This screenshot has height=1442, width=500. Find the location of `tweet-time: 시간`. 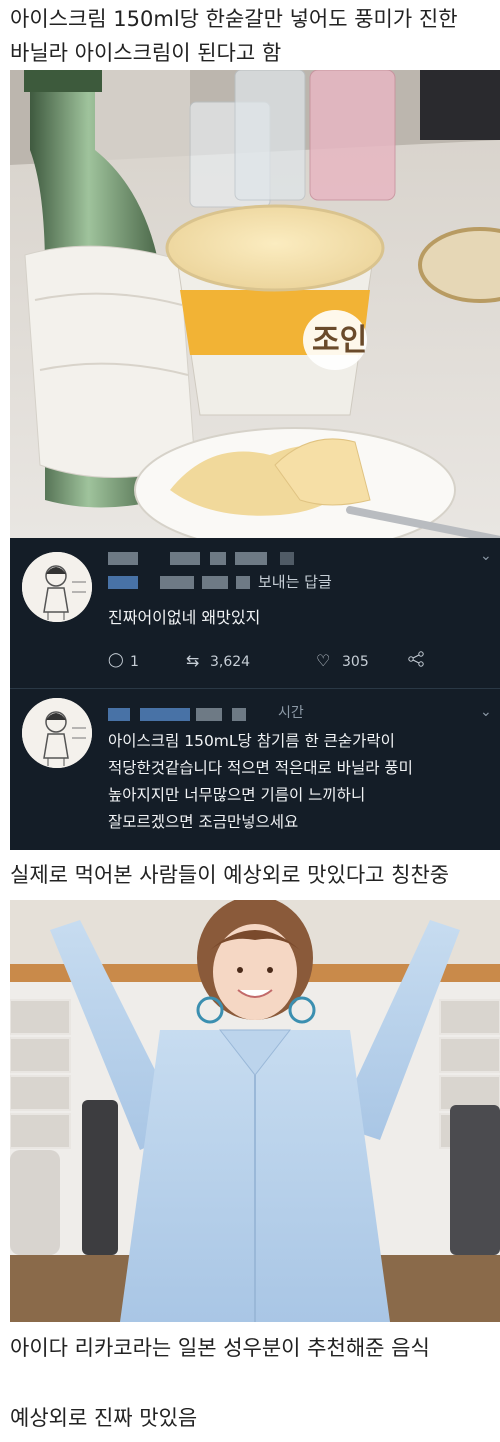

tweet-time: 시간 is located at coordinates (291, 713).